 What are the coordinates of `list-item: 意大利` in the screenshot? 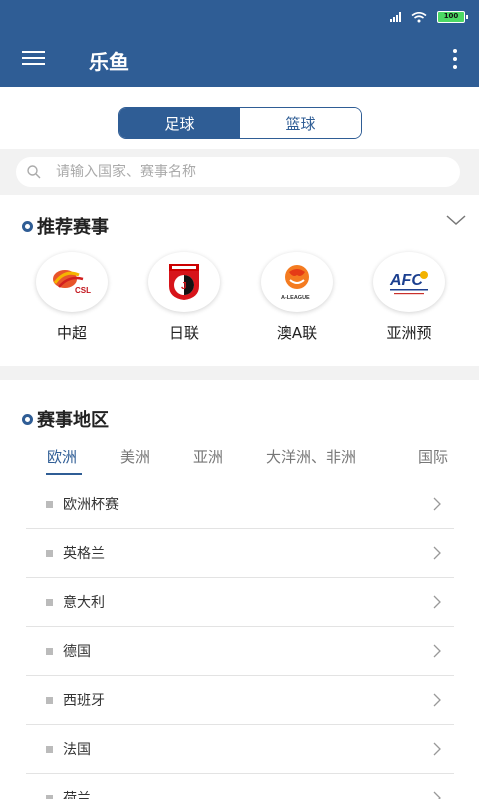 It's located at (240, 602).